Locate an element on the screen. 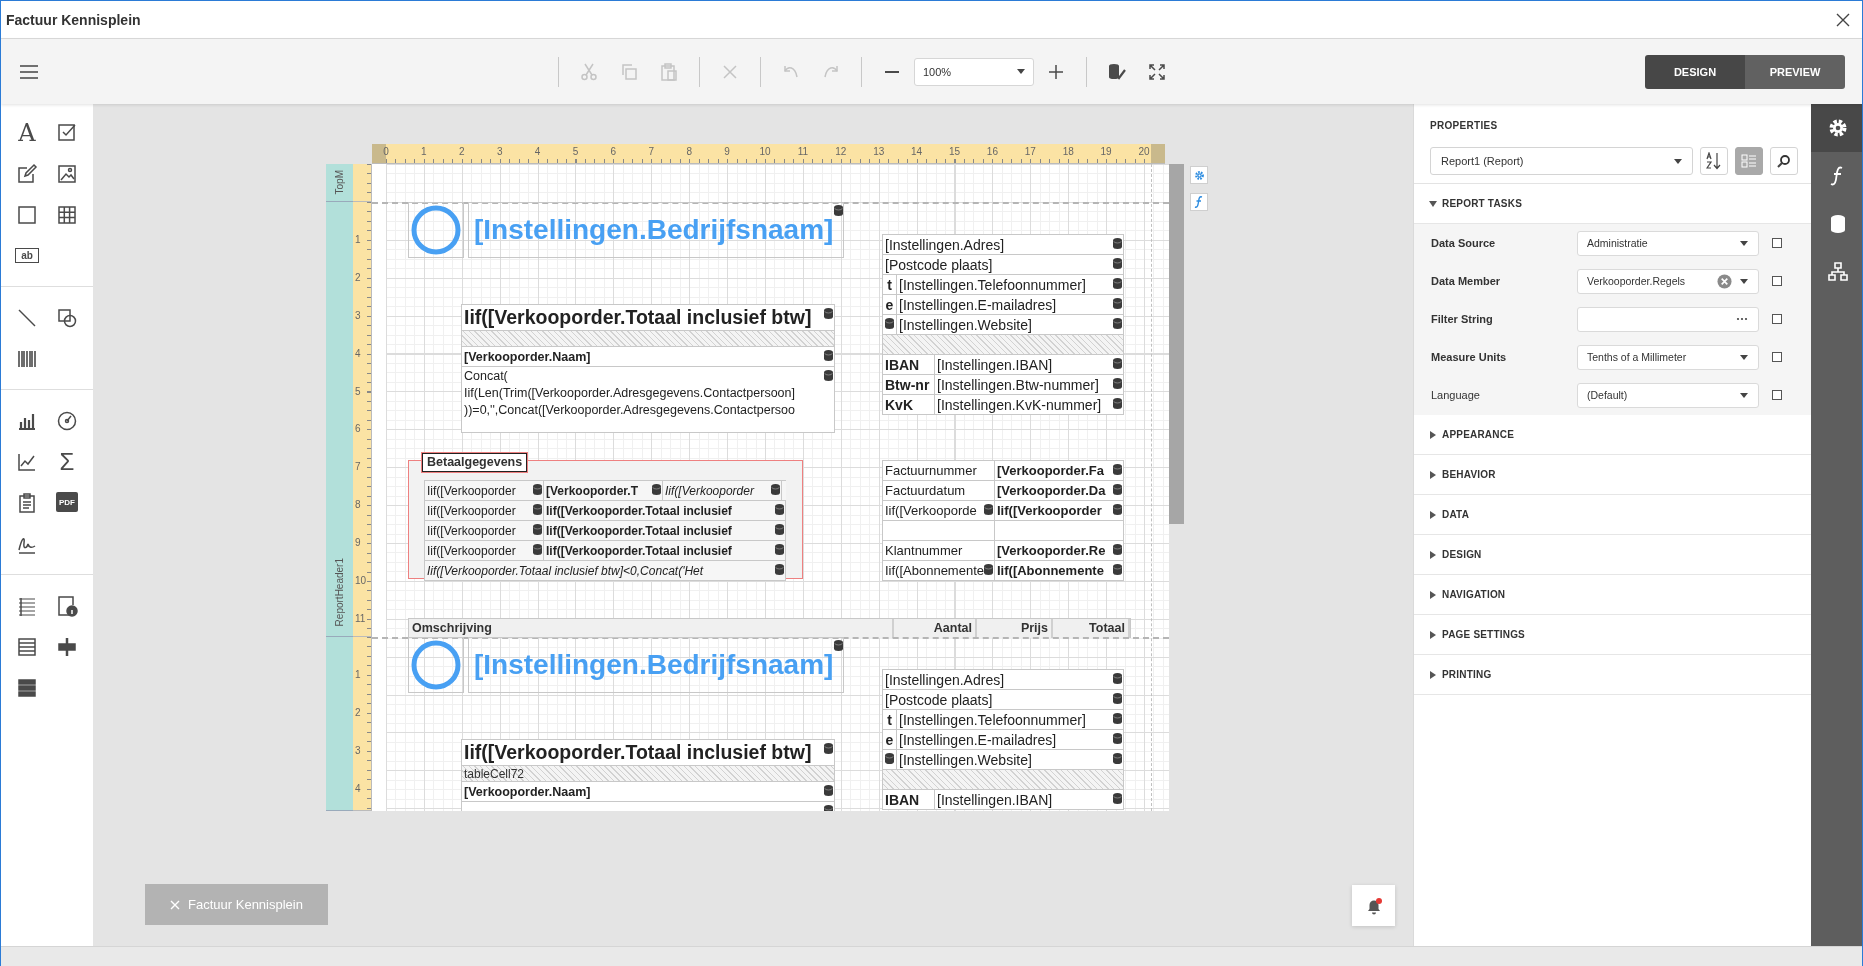  cell-text: t is located at coordinates (889, 284).